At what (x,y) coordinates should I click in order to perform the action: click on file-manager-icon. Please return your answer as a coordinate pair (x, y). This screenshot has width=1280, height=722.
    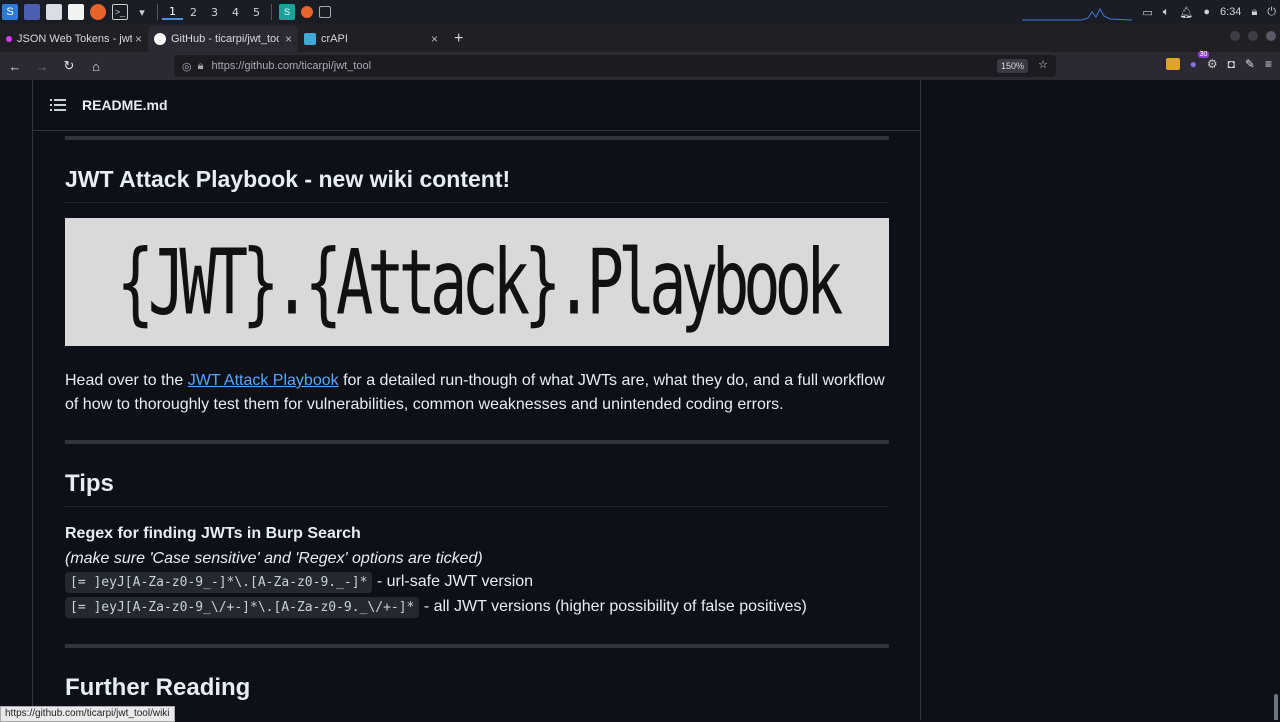
    Looking at the image, I should click on (54, 12).